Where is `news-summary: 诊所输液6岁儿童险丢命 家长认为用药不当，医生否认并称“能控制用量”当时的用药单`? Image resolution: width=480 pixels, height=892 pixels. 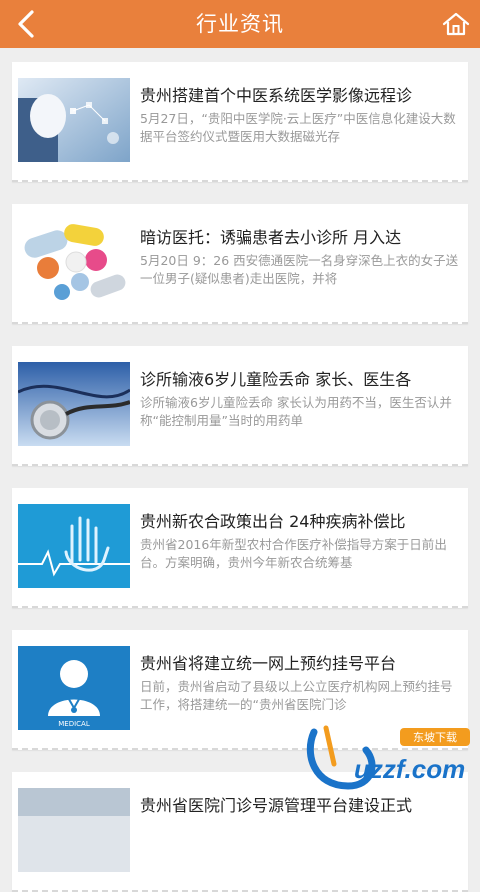 news-summary: 诊所输液6岁儿童险丢命 家长认为用药不当，医生否认并称“能控制用量”当时的用药单 is located at coordinates (296, 411).